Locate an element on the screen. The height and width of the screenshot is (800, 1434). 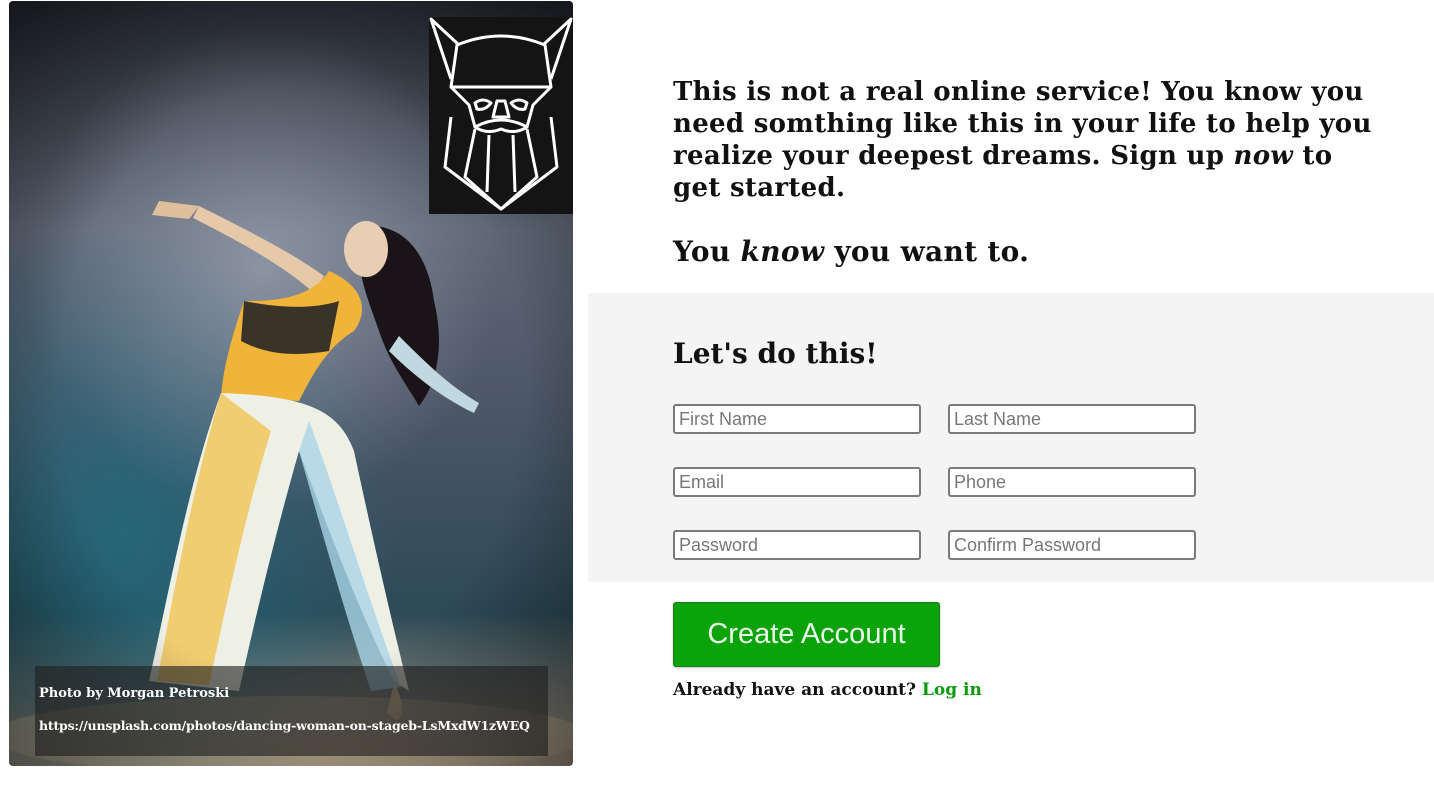
already-have-account-text: Already have an account? is located at coordinates (797, 690).